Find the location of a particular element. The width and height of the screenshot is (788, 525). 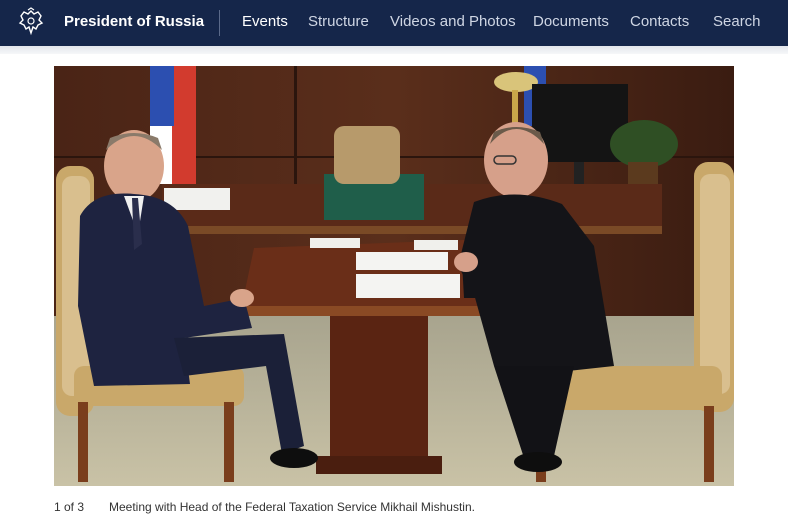

nav-documents: Documents is located at coordinates (571, 21).